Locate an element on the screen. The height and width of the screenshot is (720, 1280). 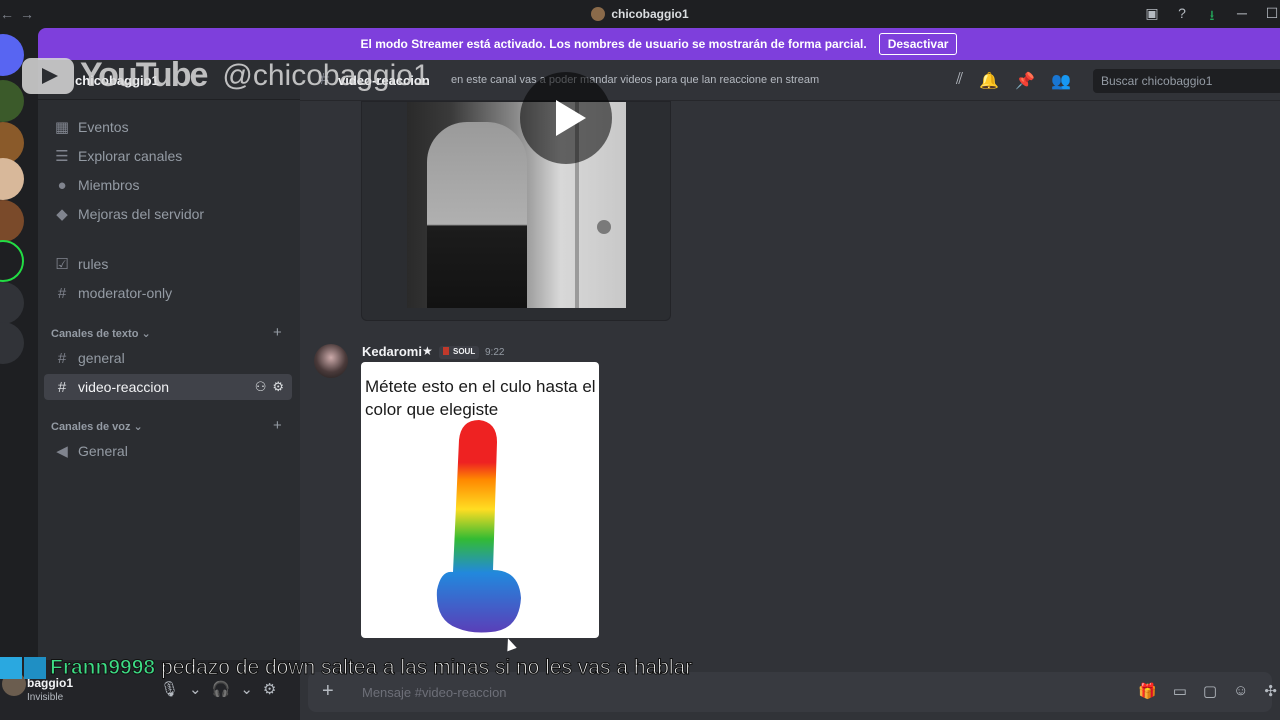
channel-general: # general is located at coordinates (168, 358).